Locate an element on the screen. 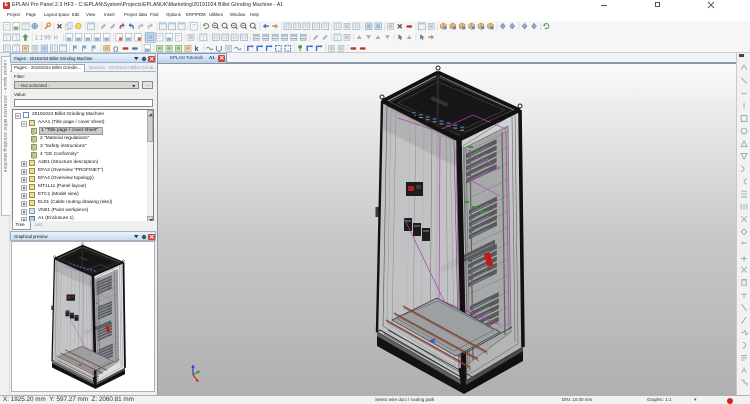 The image size is (750, 404). svg-text: 1:1 is located at coordinates (39, 39).